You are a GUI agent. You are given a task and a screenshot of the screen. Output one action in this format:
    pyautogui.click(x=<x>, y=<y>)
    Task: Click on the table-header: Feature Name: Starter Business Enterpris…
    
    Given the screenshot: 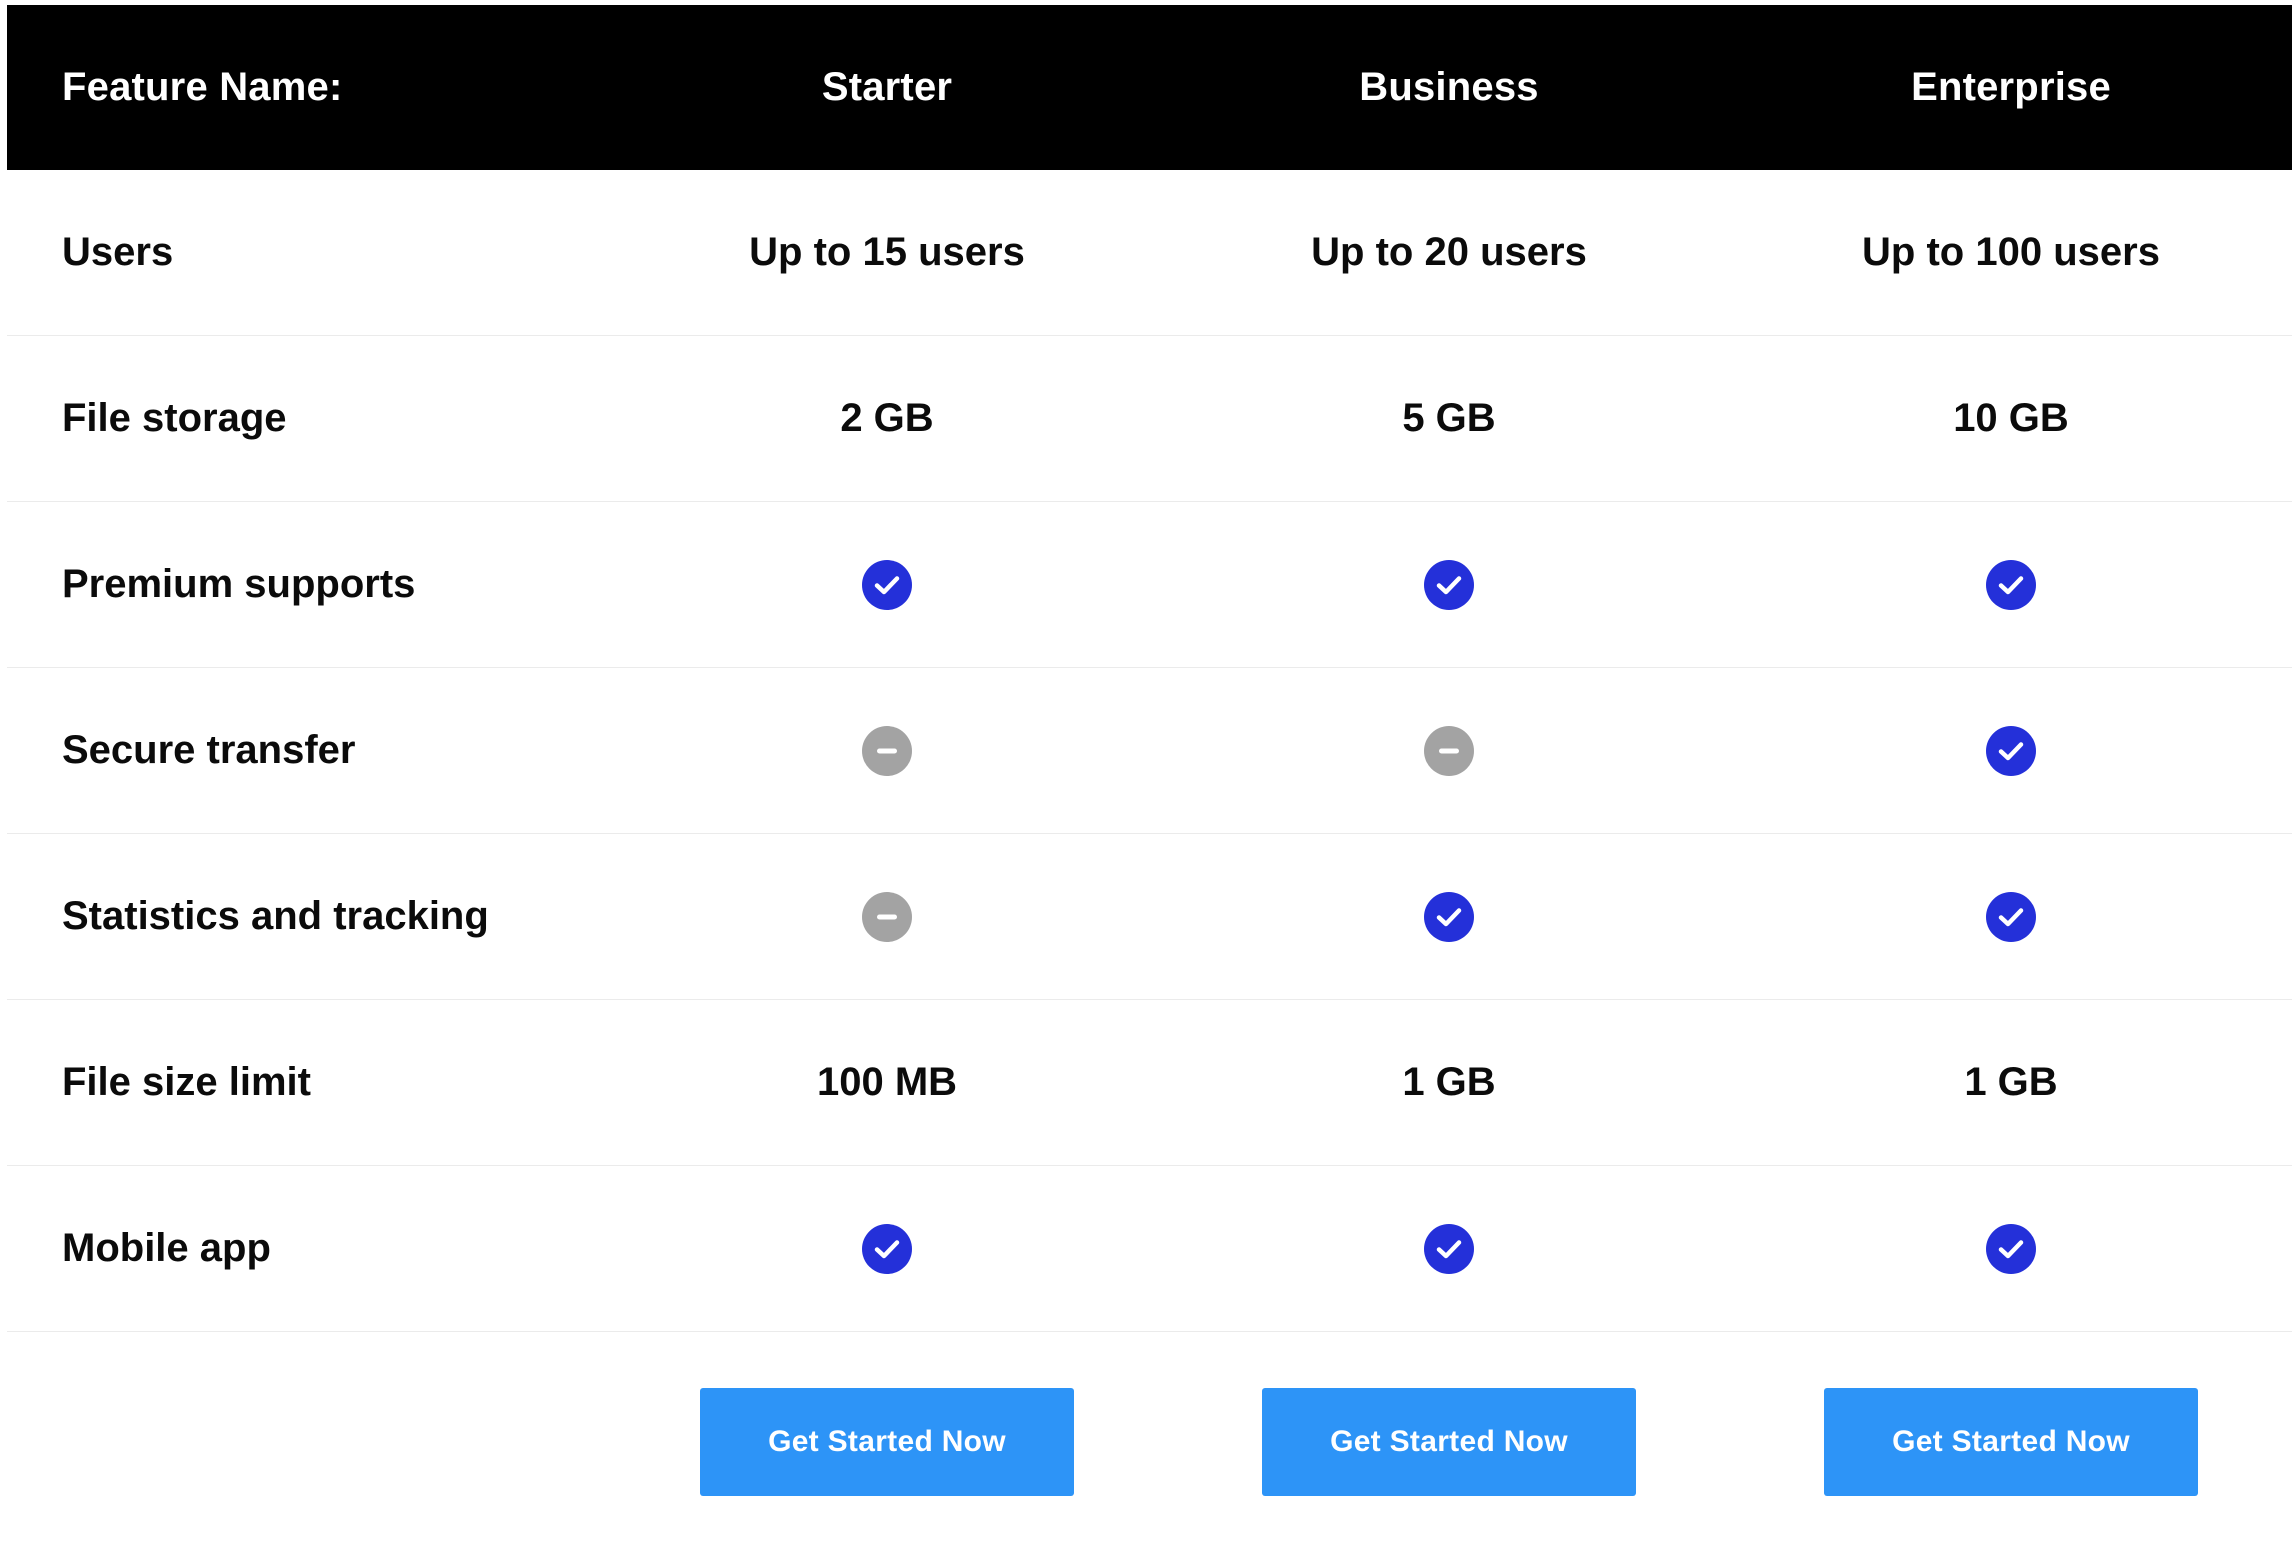 What is the action you would take?
    pyautogui.click(x=1149, y=87)
    